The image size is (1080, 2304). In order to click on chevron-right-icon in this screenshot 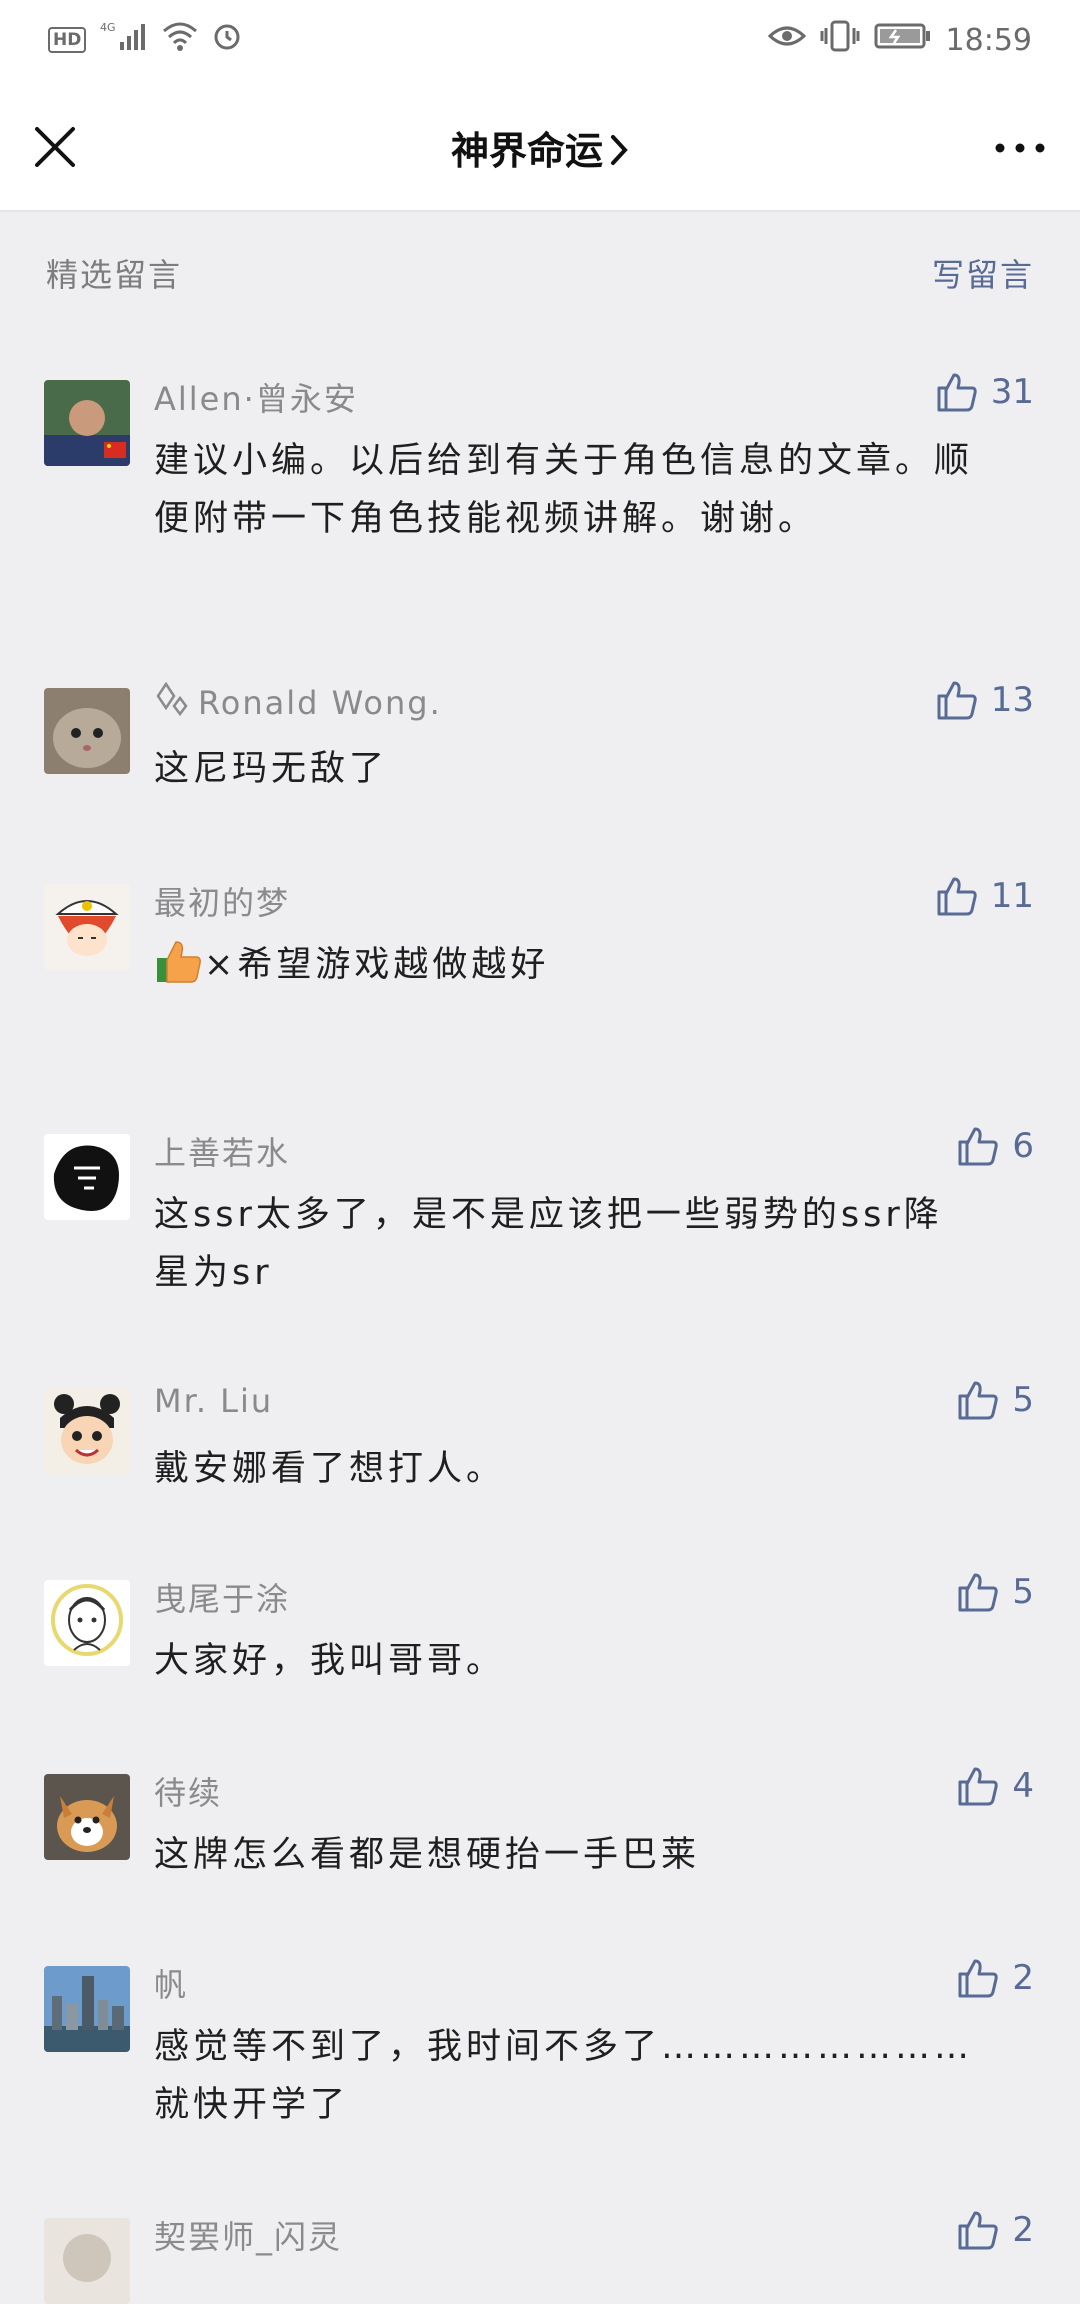, I will do `click(619, 154)`.